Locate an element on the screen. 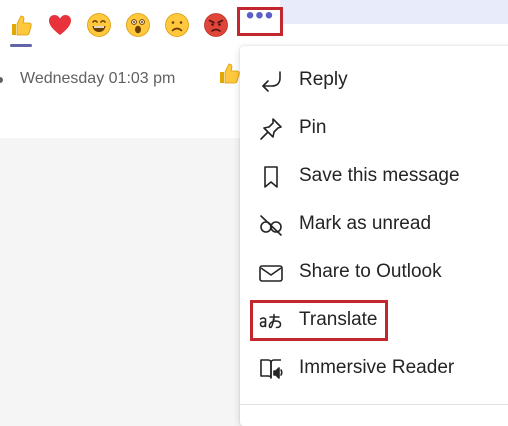  menu-item-reply: Reply is located at coordinates (370, 80).